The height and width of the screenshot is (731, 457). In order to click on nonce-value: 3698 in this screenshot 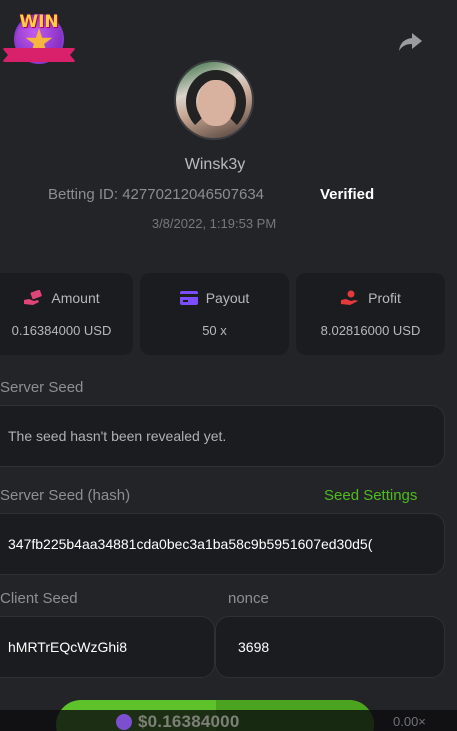, I will do `click(254, 647)`.